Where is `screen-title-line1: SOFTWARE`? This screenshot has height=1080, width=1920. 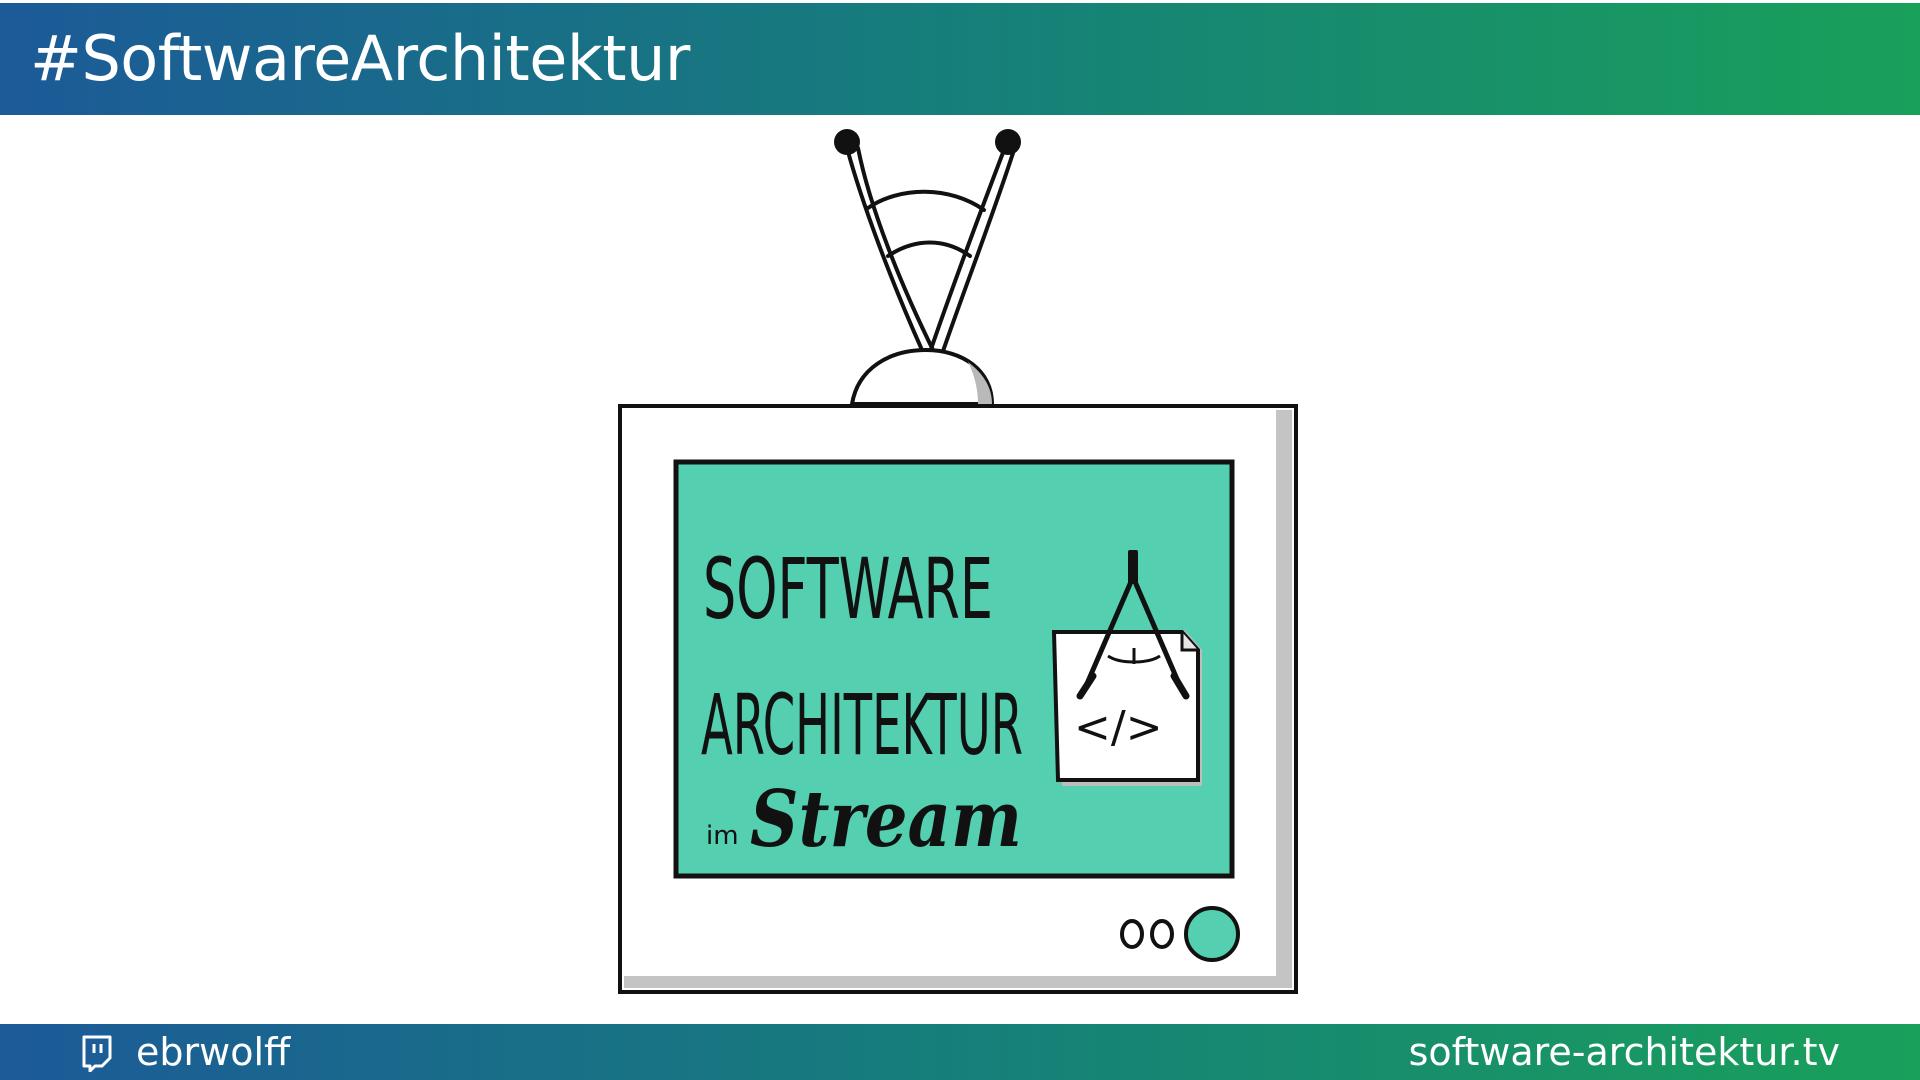 screen-title-line1: SOFTWARE is located at coordinates (848, 589).